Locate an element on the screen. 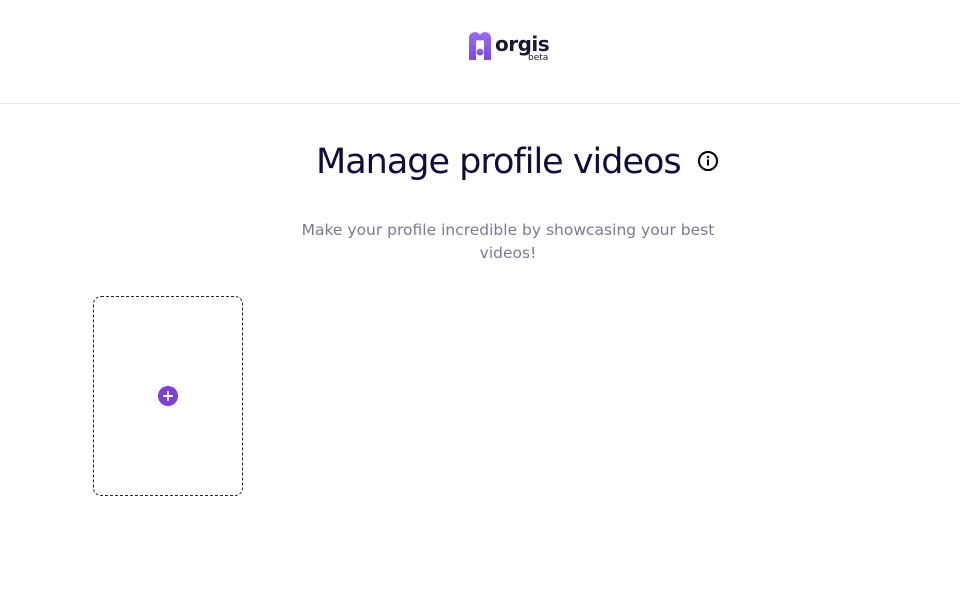 The image size is (960, 602). page-title: Manage profile videos is located at coordinates (499, 162).